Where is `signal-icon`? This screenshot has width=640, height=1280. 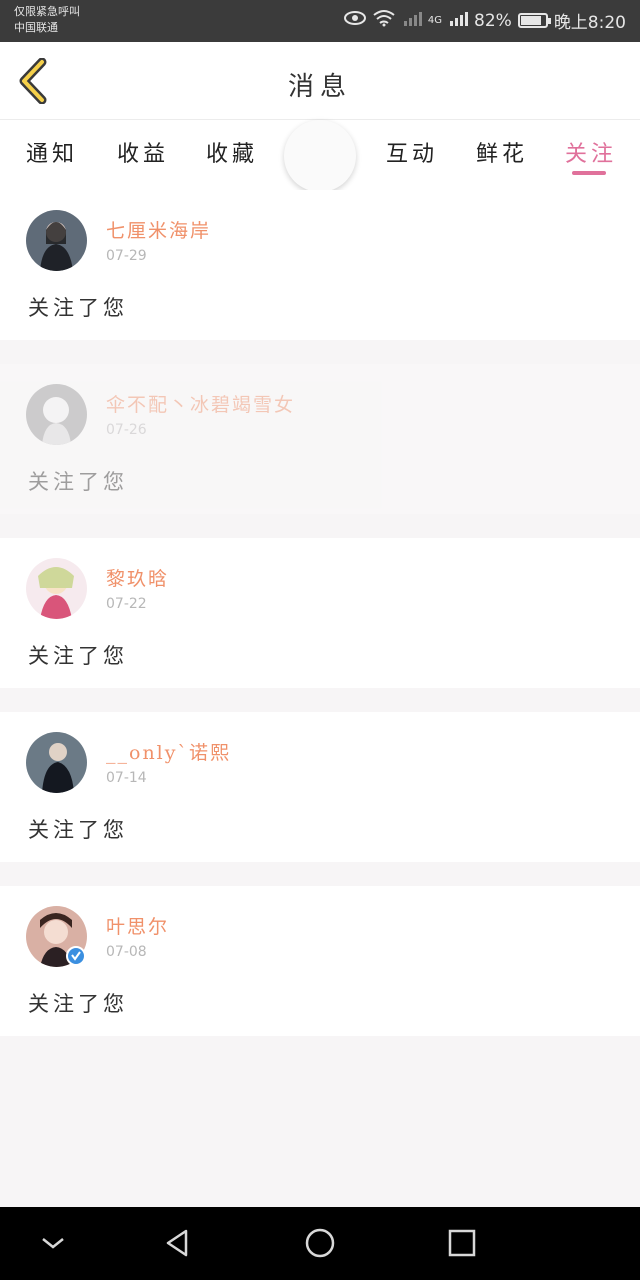 signal-icon is located at coordinates (458, 20).